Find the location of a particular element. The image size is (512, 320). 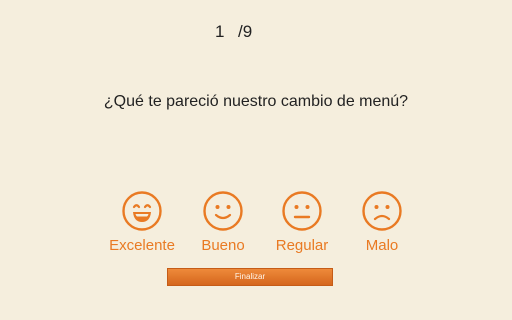

option-excelente: Excelente is located at coordinates (142, 225).